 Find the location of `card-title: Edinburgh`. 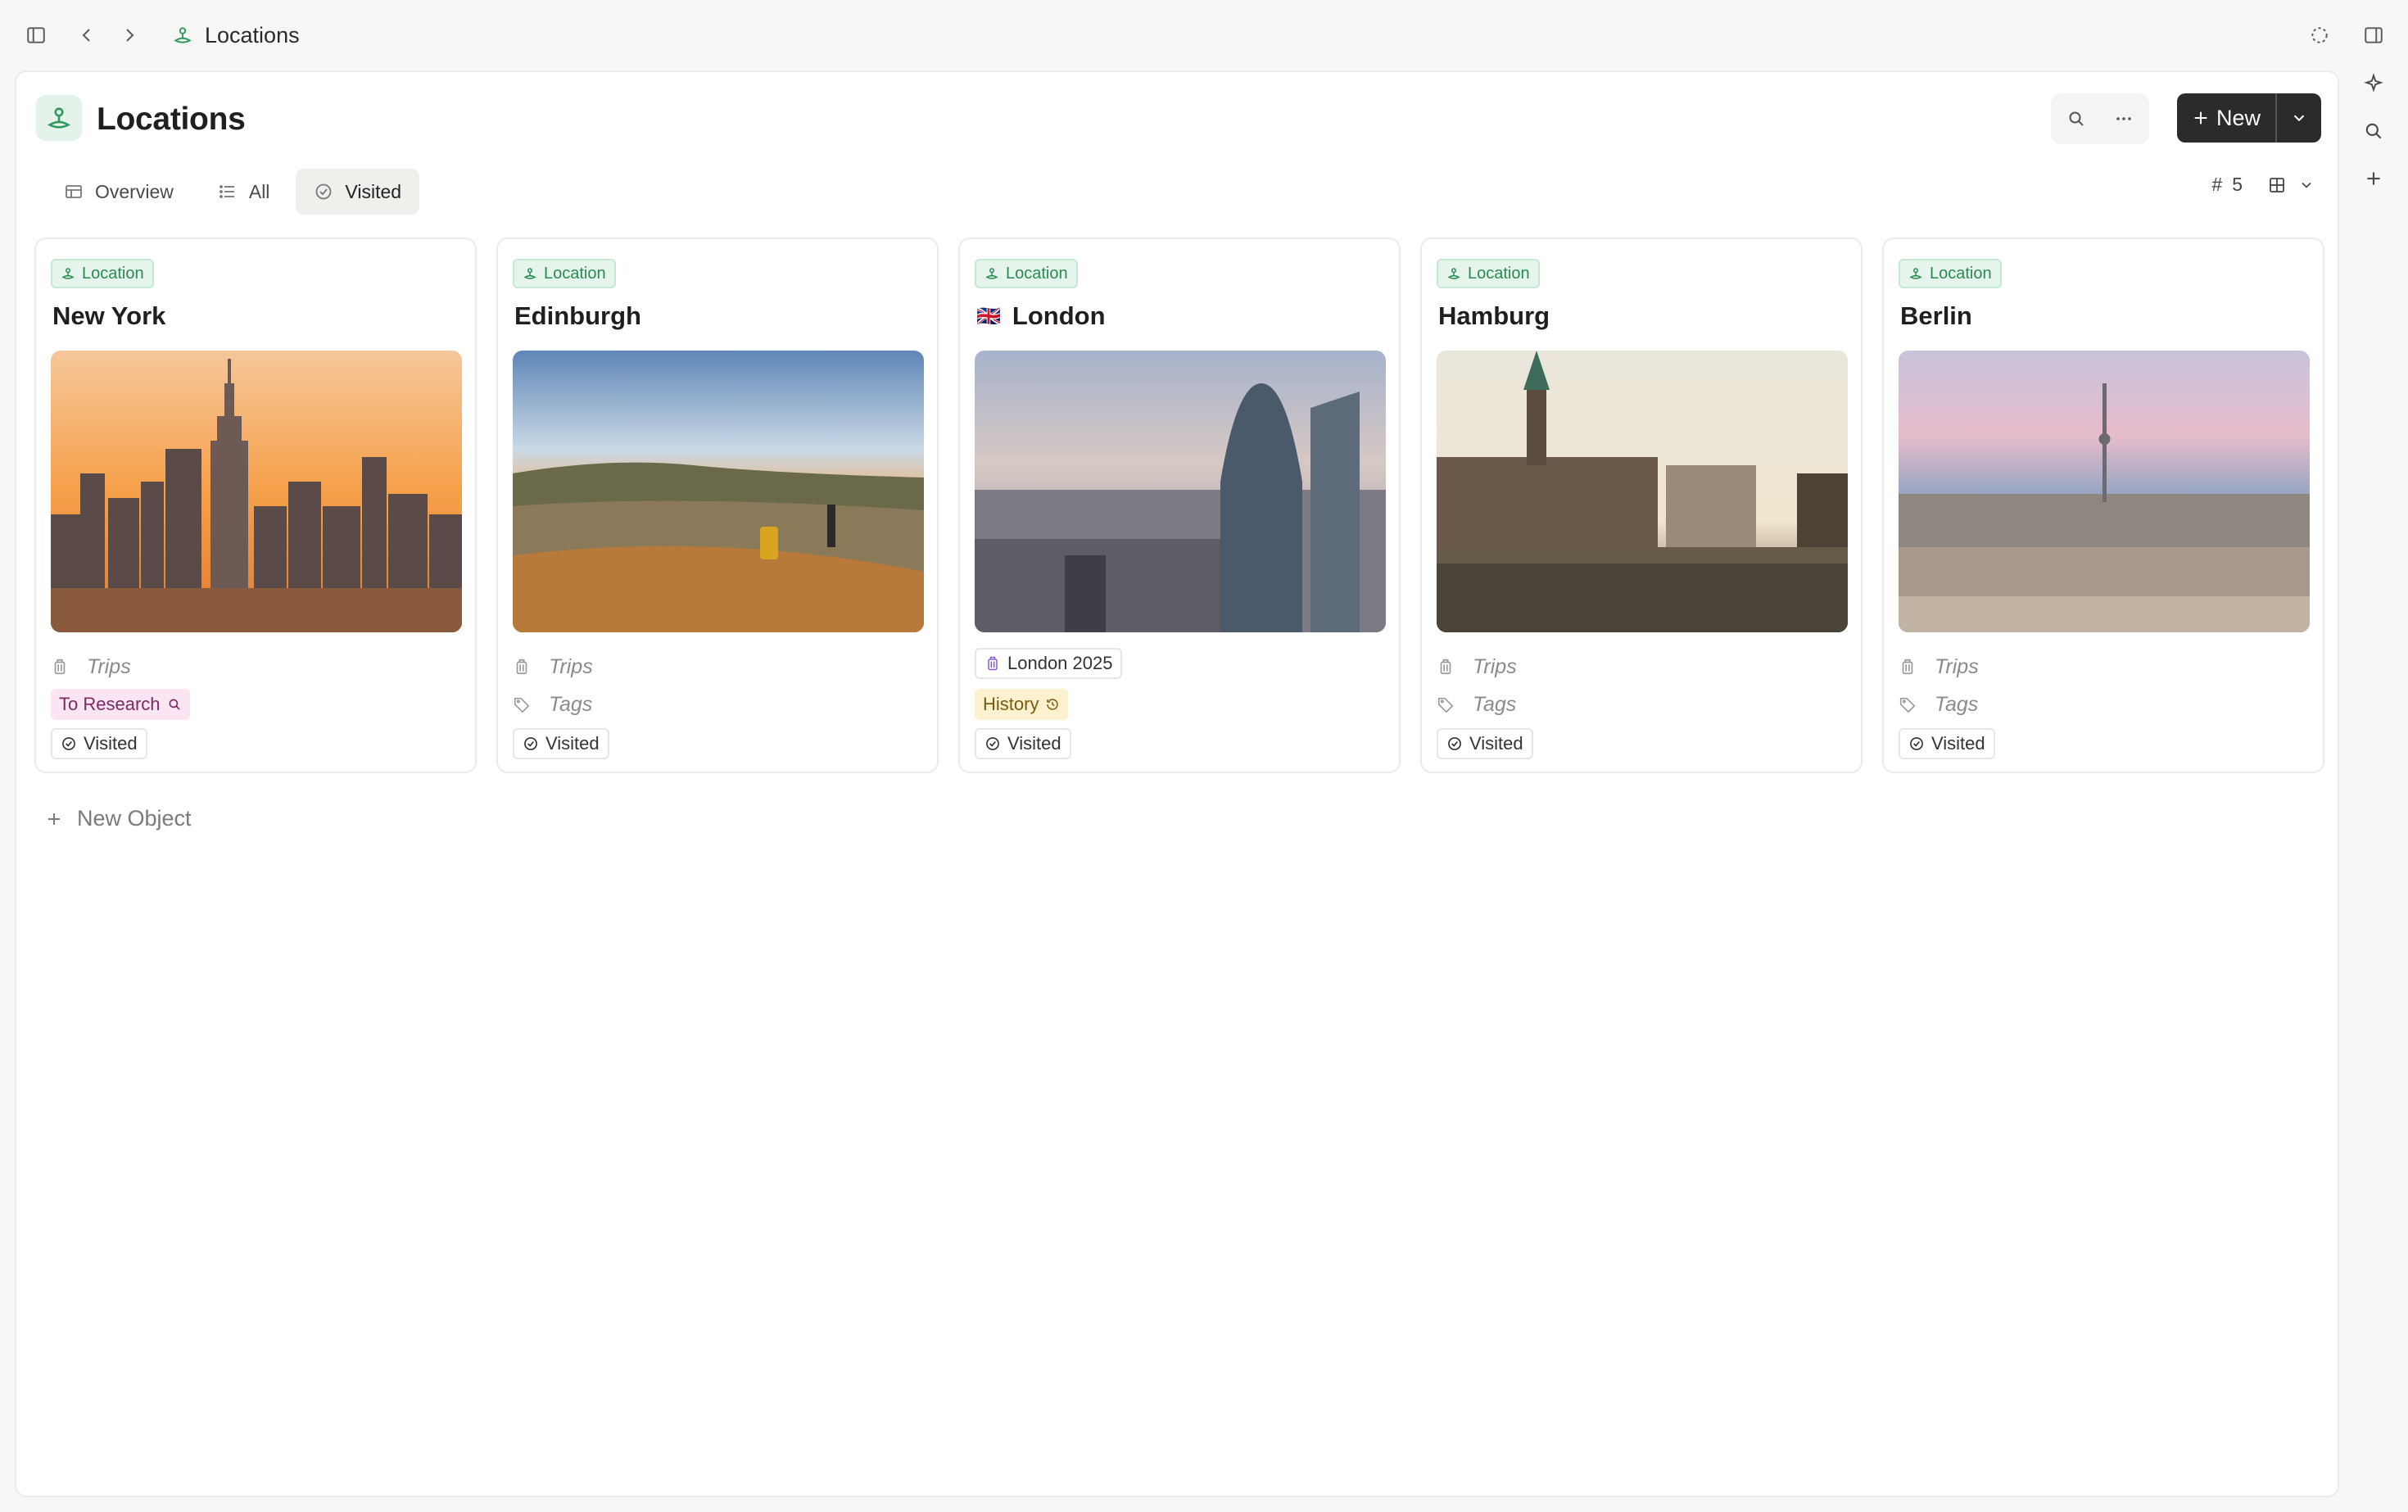

card-title: Edinburgh is located at coordinates (577, 316).